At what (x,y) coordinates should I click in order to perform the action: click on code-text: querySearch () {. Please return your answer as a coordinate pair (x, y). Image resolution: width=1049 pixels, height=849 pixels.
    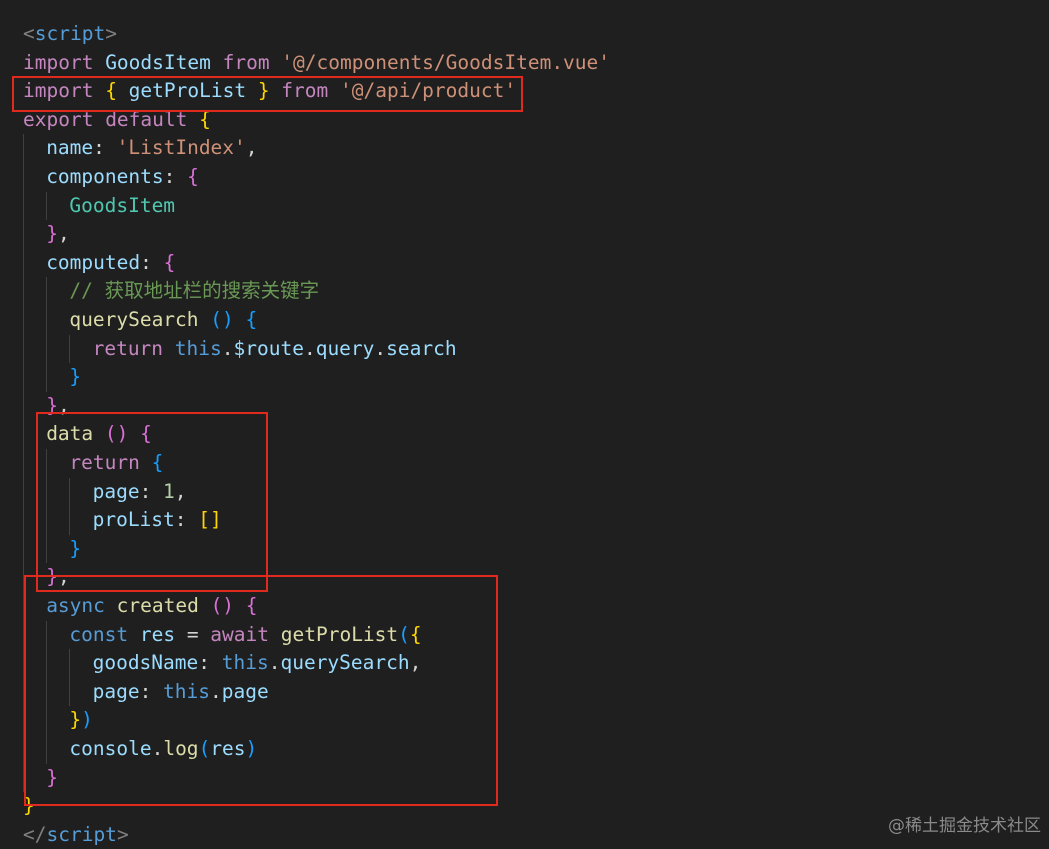
    Looking at the image, I should click on (163, 320).